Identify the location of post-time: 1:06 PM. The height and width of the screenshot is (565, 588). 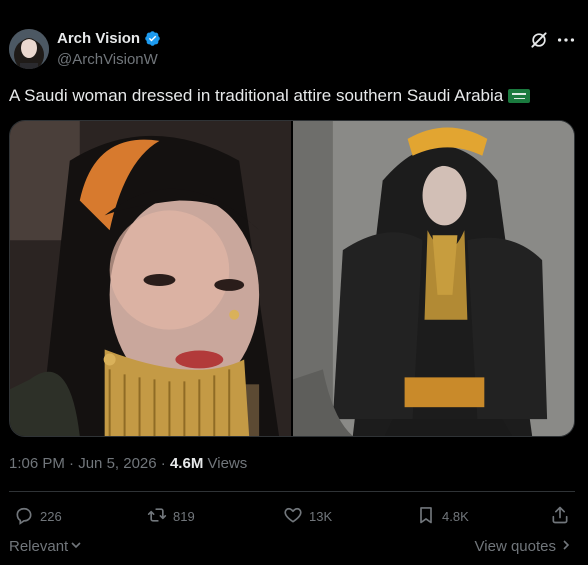
(37, 463).